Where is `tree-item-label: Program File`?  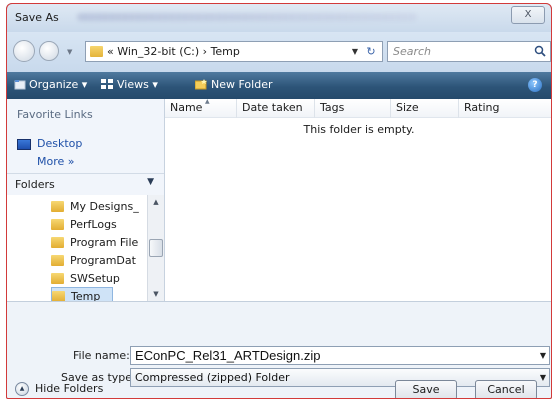
tree-item-label: Program File is located at coordinates (104, 242).